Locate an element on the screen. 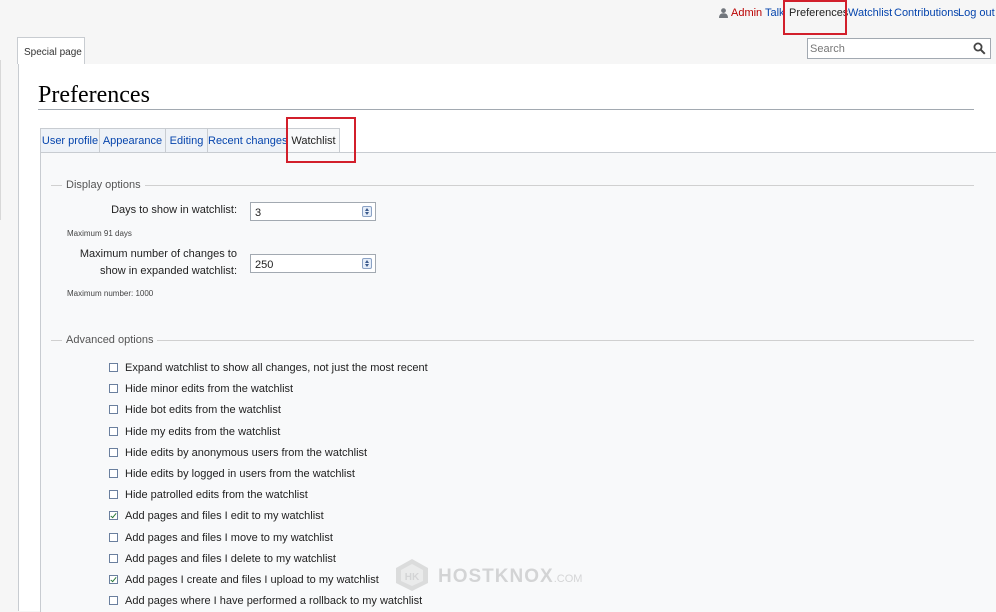  max-changes-spin-icon is located at coordinates (367, 263).